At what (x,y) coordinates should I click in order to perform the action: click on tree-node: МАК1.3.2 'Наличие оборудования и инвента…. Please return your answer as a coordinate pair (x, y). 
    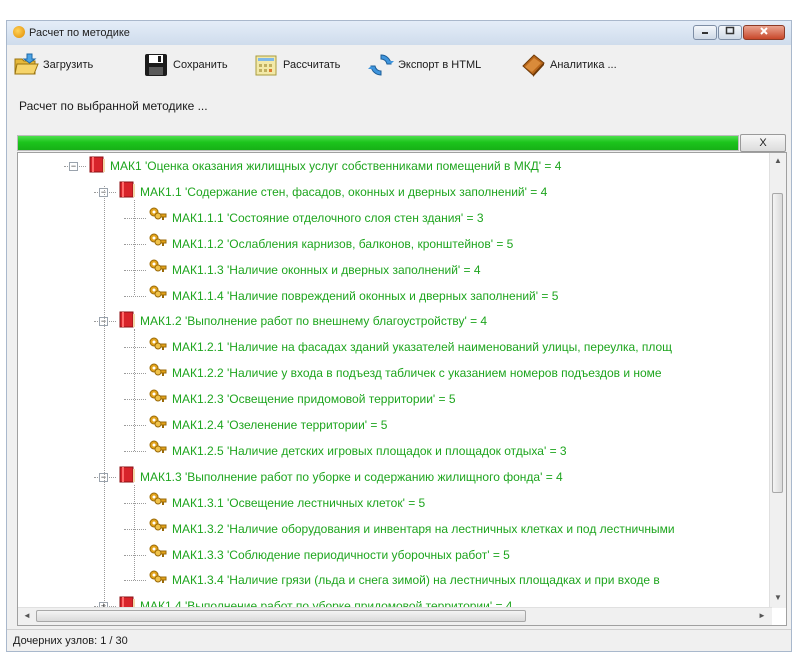
    Looking at the image, I should click on (411, 528).